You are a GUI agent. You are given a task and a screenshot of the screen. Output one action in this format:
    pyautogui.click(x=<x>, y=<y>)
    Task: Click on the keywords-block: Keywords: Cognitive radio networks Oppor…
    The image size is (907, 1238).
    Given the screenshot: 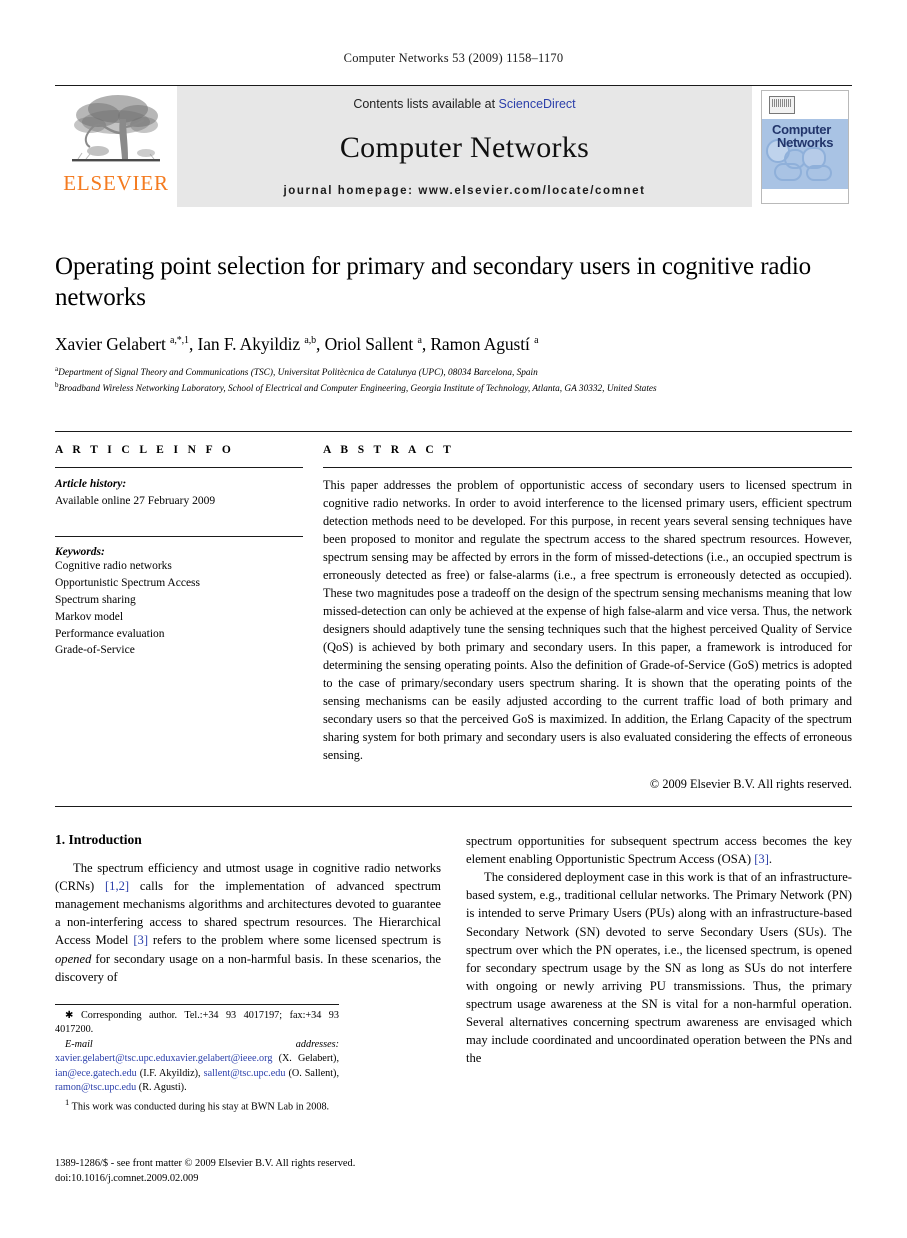 What is the action you would take?
    pyautogui.click(x=179, y=597)
    